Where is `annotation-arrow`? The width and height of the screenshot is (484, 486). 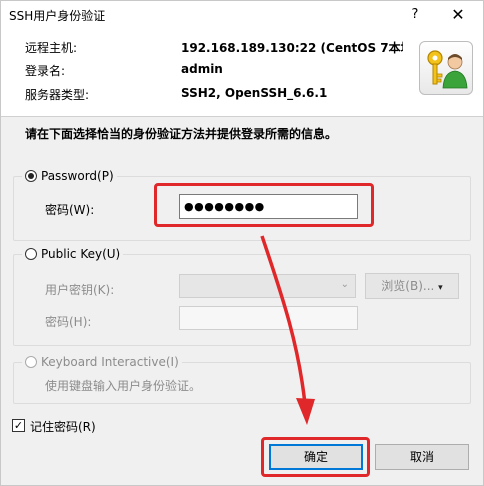 annotation-arrow is located at coordinates (287, 330).